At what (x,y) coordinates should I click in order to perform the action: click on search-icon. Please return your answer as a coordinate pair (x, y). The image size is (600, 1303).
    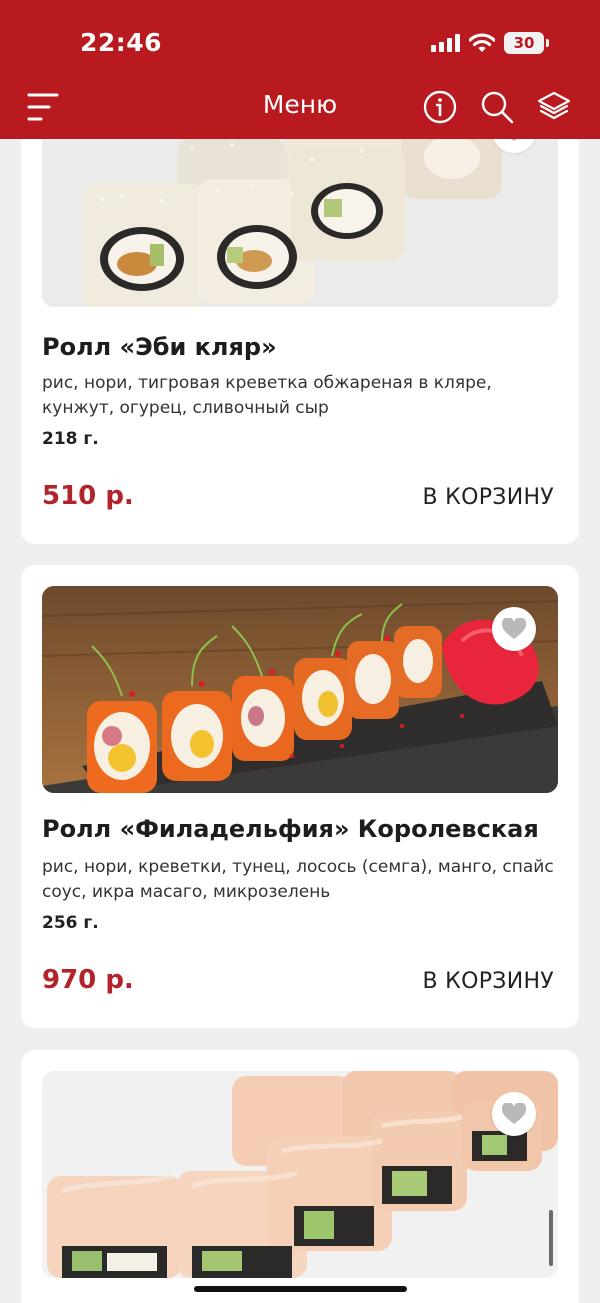
    Looking at the image, I should click on (497, 107).